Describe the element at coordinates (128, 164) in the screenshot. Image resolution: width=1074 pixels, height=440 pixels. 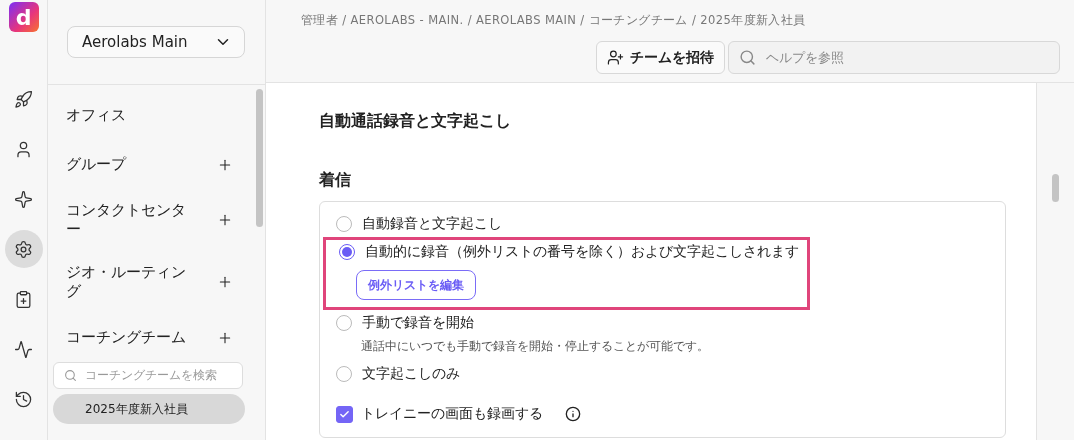
I see `nav-item: グループ` at that location.